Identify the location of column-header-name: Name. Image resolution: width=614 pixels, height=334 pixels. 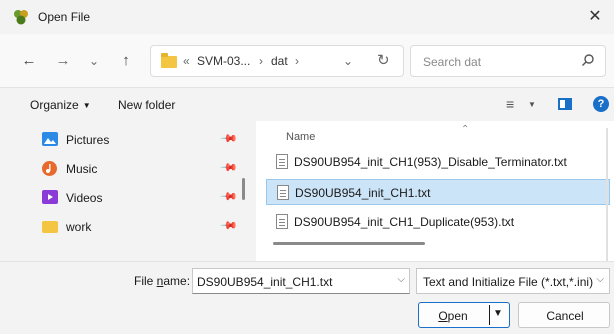
(300, 137).